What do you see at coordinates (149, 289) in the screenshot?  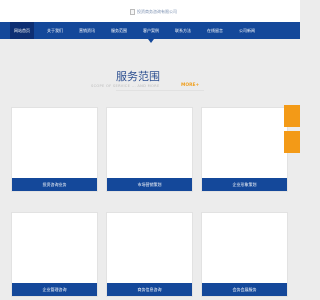 I see `service-card-label: 商务信息咨询` at bounding box center [149, 289].